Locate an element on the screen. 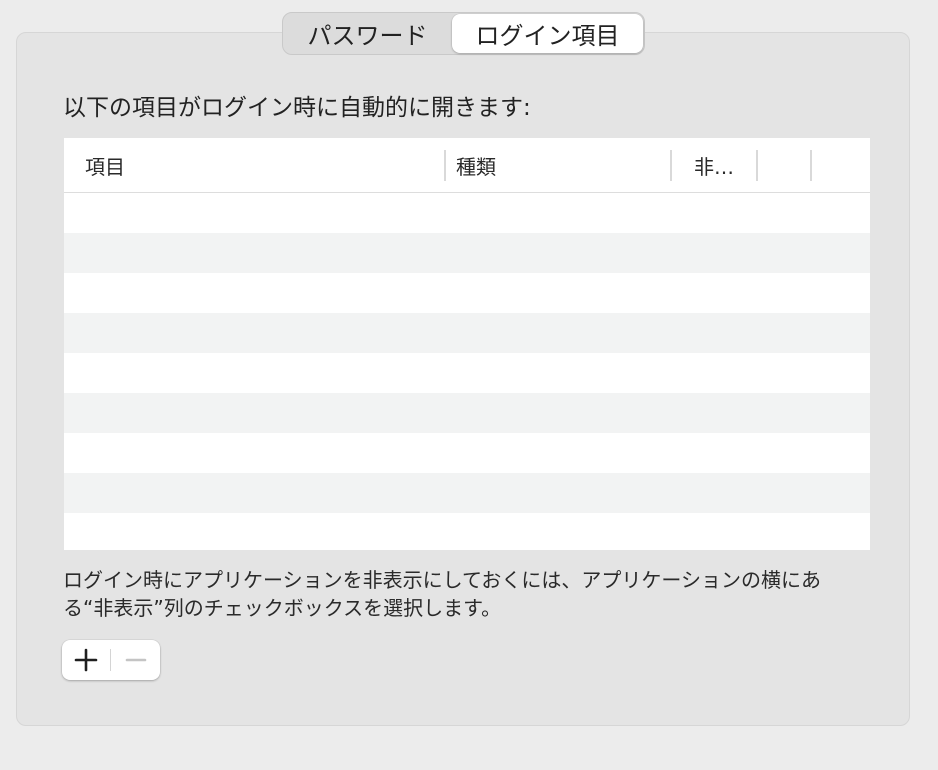  tab-bar: パスワード ログイン項目 is located at coordinates (463, 33).